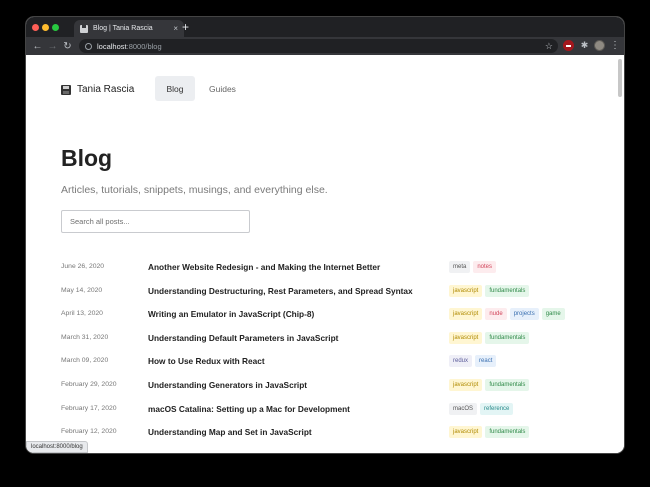 The height and width of the screenshot is (487, 650). I want to click on profile-avatar, so click(599, 45).